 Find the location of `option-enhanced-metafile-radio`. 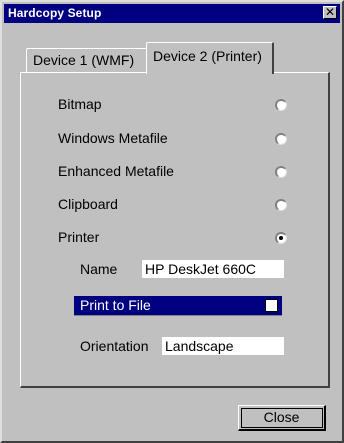

option-enhanced-metafile-radio is located at coordinates (281, 172).